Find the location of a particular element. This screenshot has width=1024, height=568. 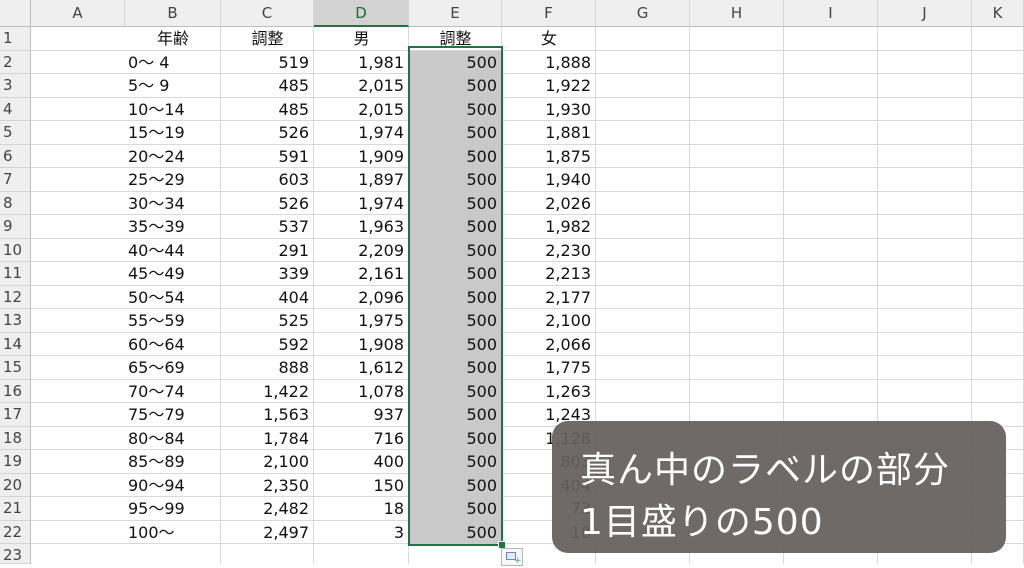

cell-adjust: 404 is located at coordinates (267, 298).